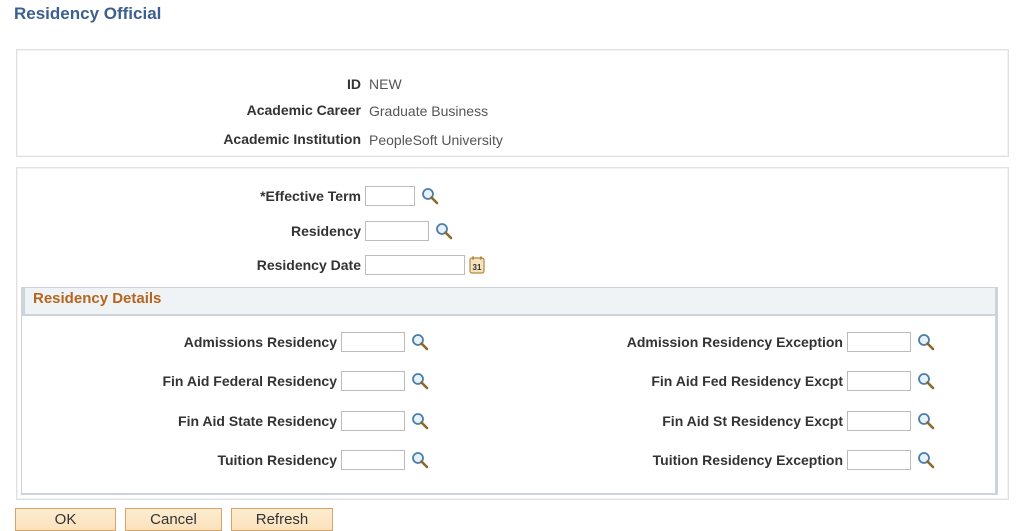 The width and height of the screenshot is (1024, 531). I want to click on academic-career-value: Graduate Business, so click(429, 111).